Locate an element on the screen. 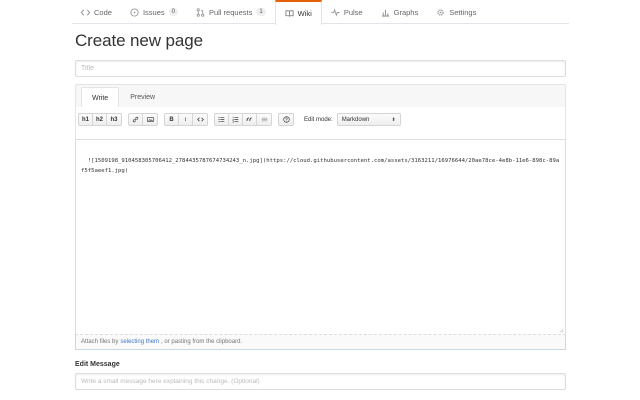 Image resolution: width=640 pixels, height=400 pixels. question-icon is located at coordinates (286, 119).